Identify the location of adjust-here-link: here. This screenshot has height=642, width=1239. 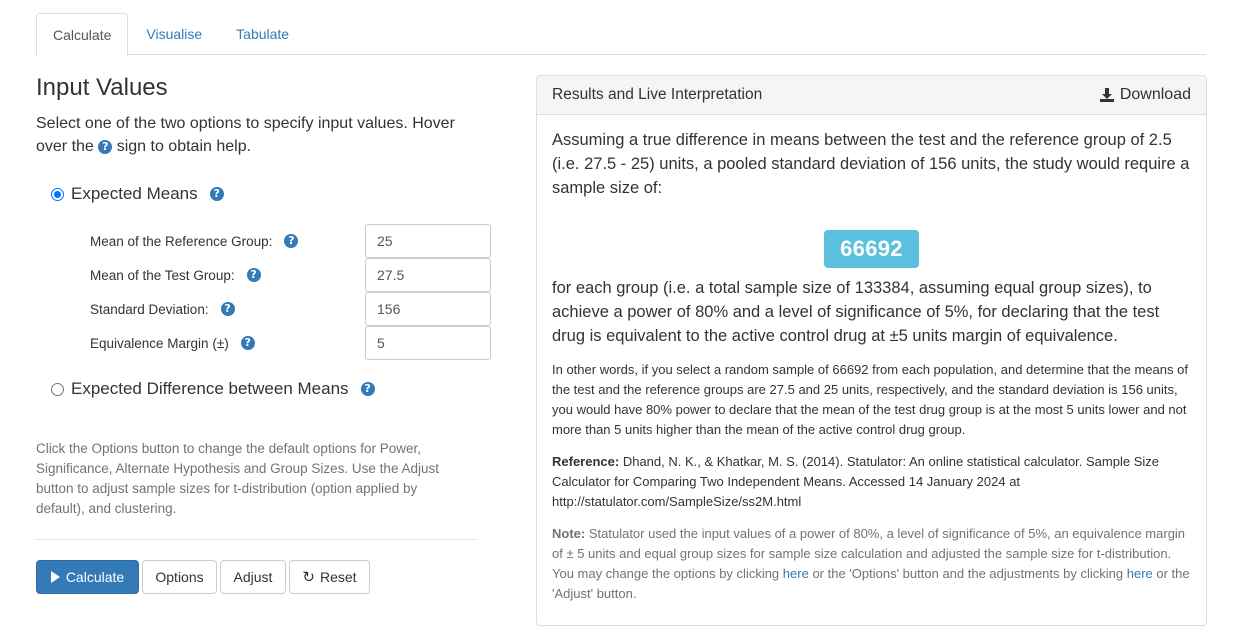
(1140, 573).